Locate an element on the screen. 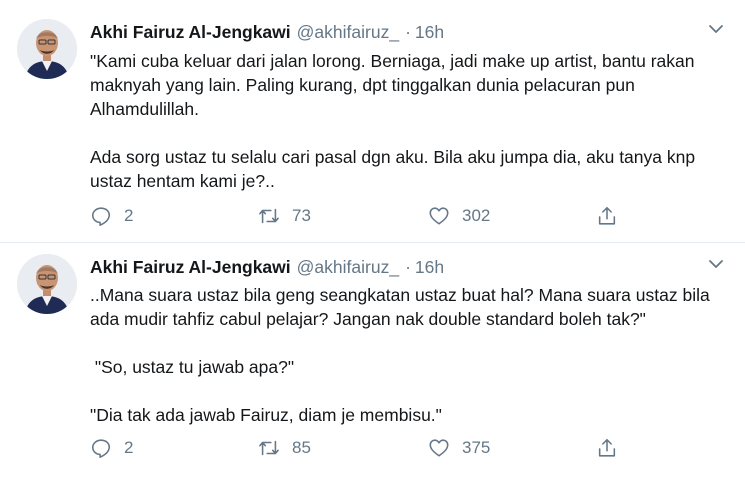  like-count: 375 is located at coordinates (476, 447).